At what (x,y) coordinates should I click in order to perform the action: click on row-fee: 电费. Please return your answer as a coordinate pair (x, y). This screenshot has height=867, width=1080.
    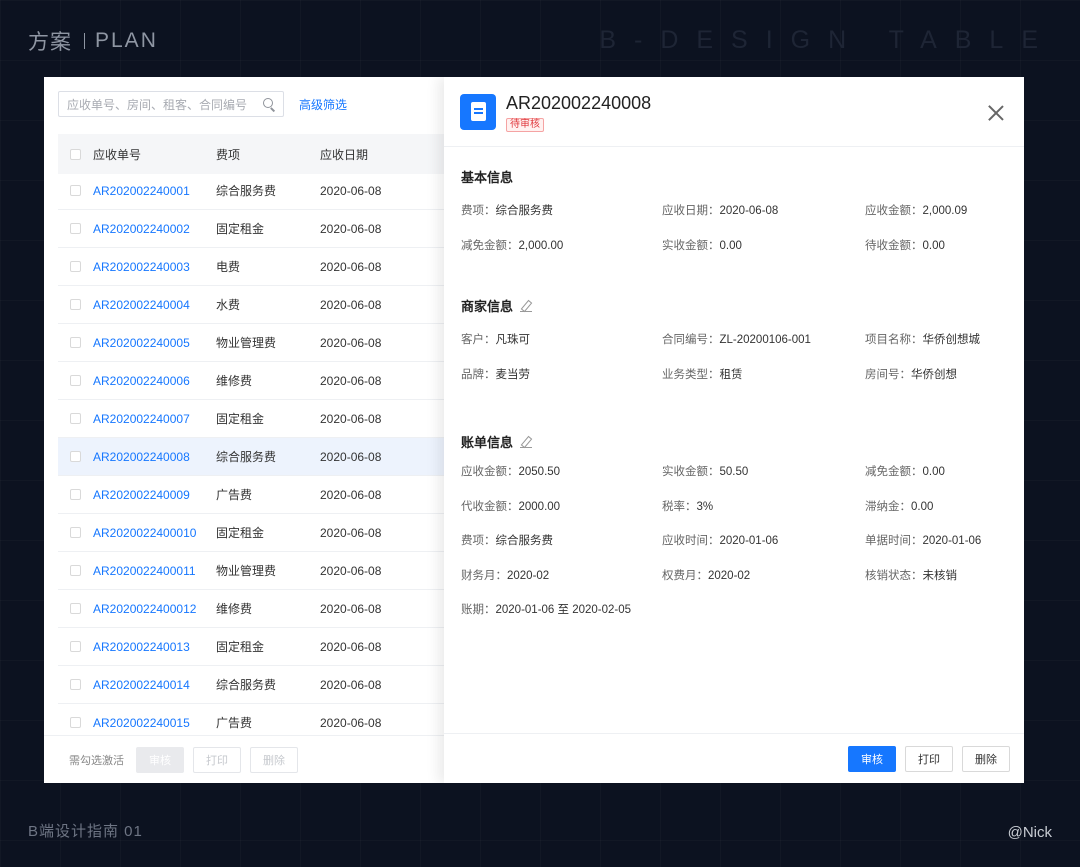
    Looking at the image, I should click on (228, 267).